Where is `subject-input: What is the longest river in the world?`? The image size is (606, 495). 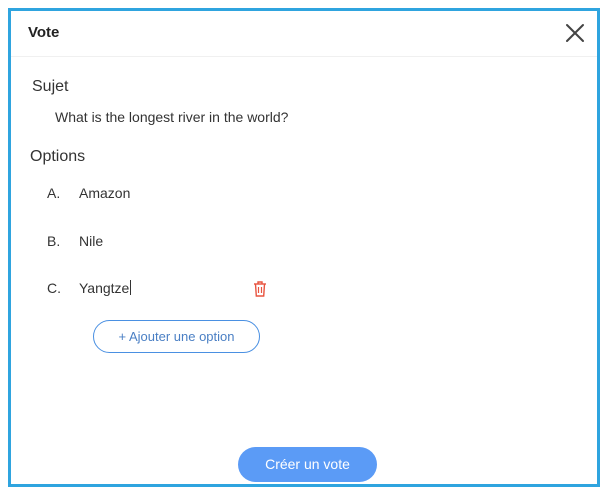
subject-input: What is the longest river in the world? is located at coordinates (171, 117).